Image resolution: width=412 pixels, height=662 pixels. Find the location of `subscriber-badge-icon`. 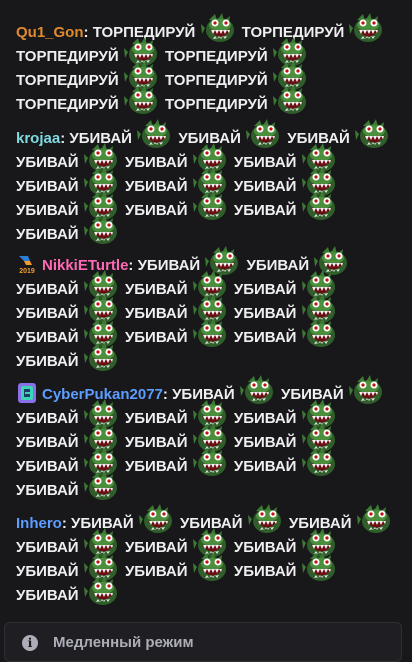

subscriber-badge-icon is located at coordinates (27, 393).